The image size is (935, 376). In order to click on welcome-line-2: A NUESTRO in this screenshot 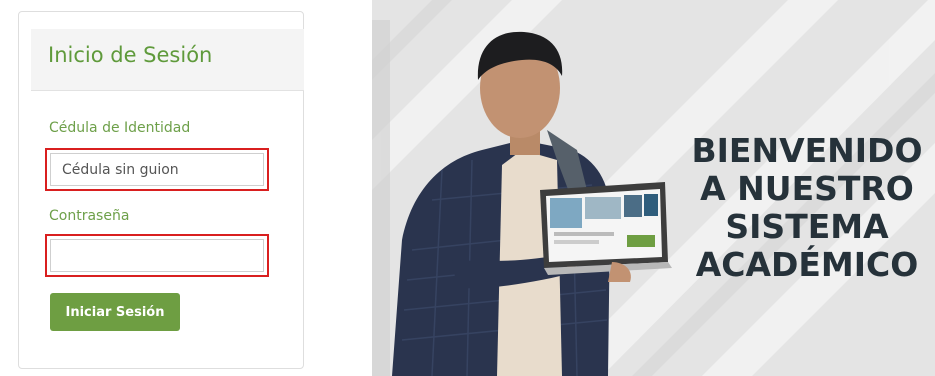, I will do `click(807, 188)`.